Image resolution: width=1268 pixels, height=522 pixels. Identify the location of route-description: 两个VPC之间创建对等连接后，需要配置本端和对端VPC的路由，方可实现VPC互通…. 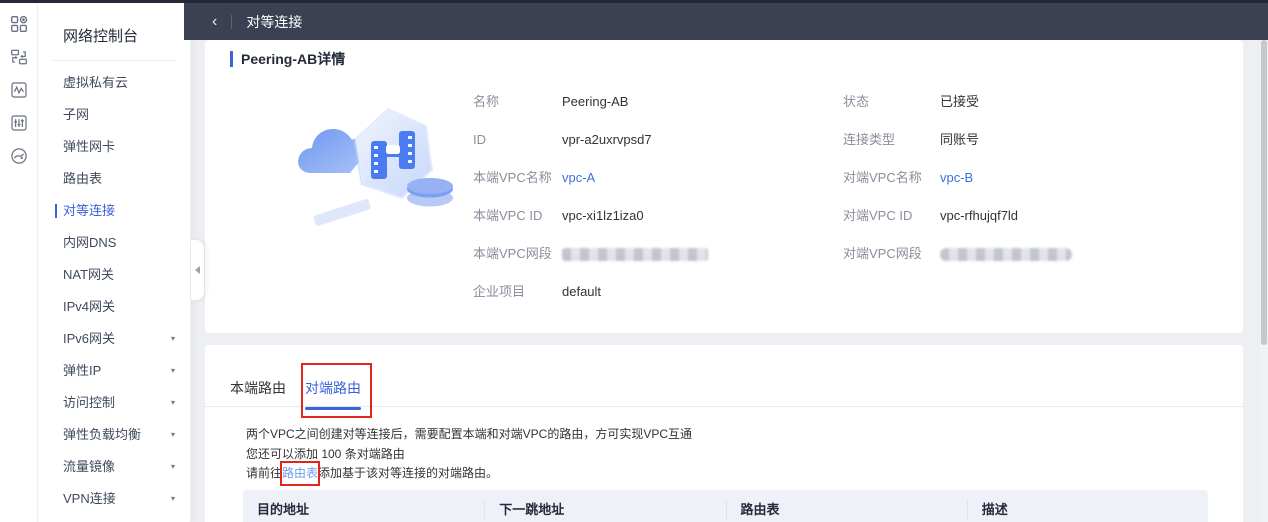
(469, 455).